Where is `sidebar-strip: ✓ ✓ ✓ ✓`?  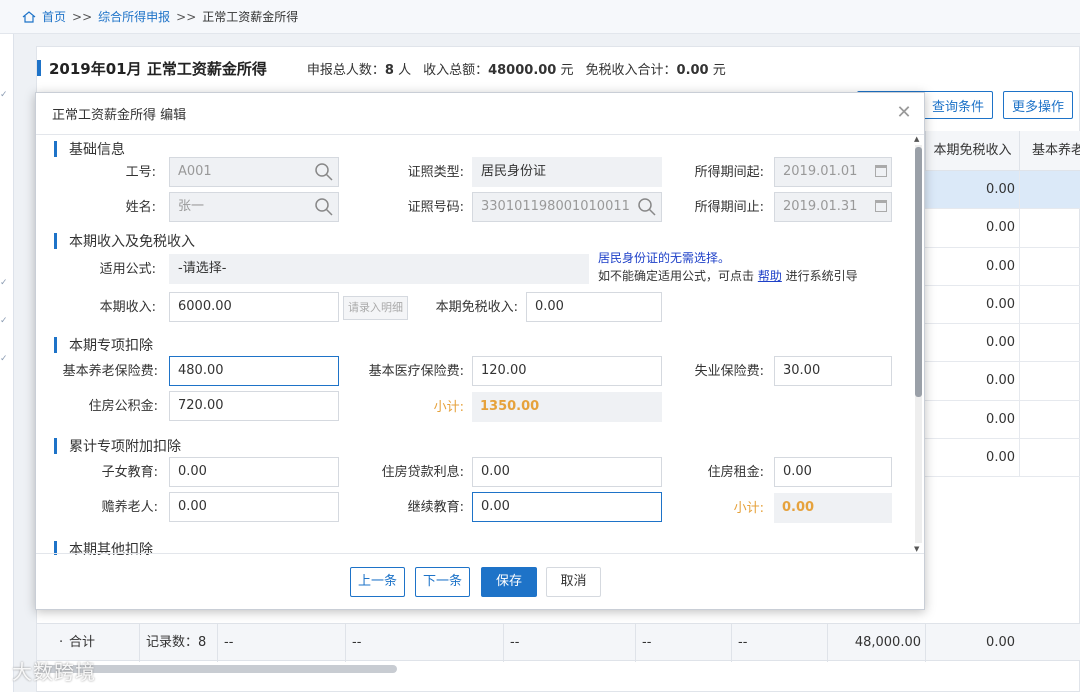 sidebar-strip: ✓ ✓ ✓ ✓ is located at coordinates (7, 363).